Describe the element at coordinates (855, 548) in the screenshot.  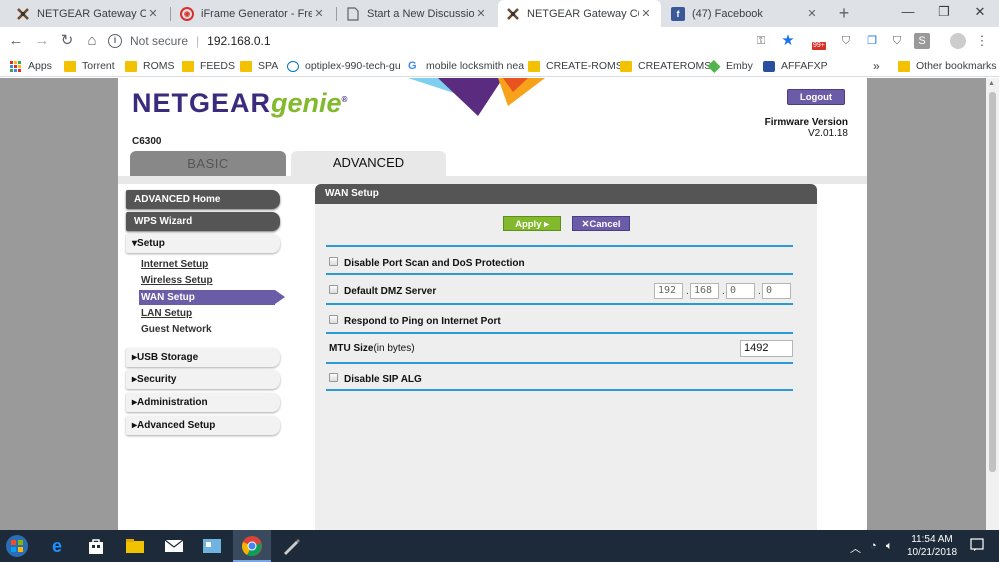
I see `tray-chevron-icon: ︿` at that location.